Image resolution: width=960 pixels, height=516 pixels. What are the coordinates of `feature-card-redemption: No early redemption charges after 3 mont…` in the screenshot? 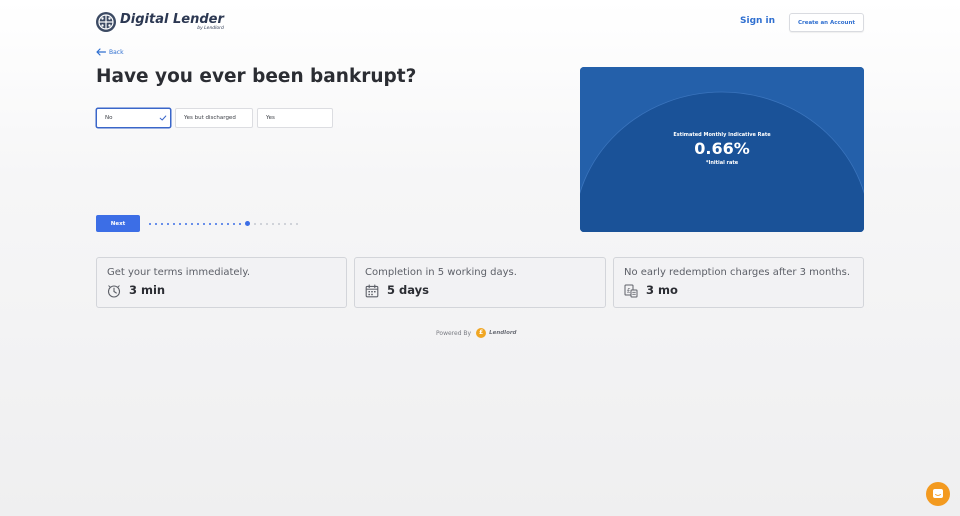 It's located at (738, 282).